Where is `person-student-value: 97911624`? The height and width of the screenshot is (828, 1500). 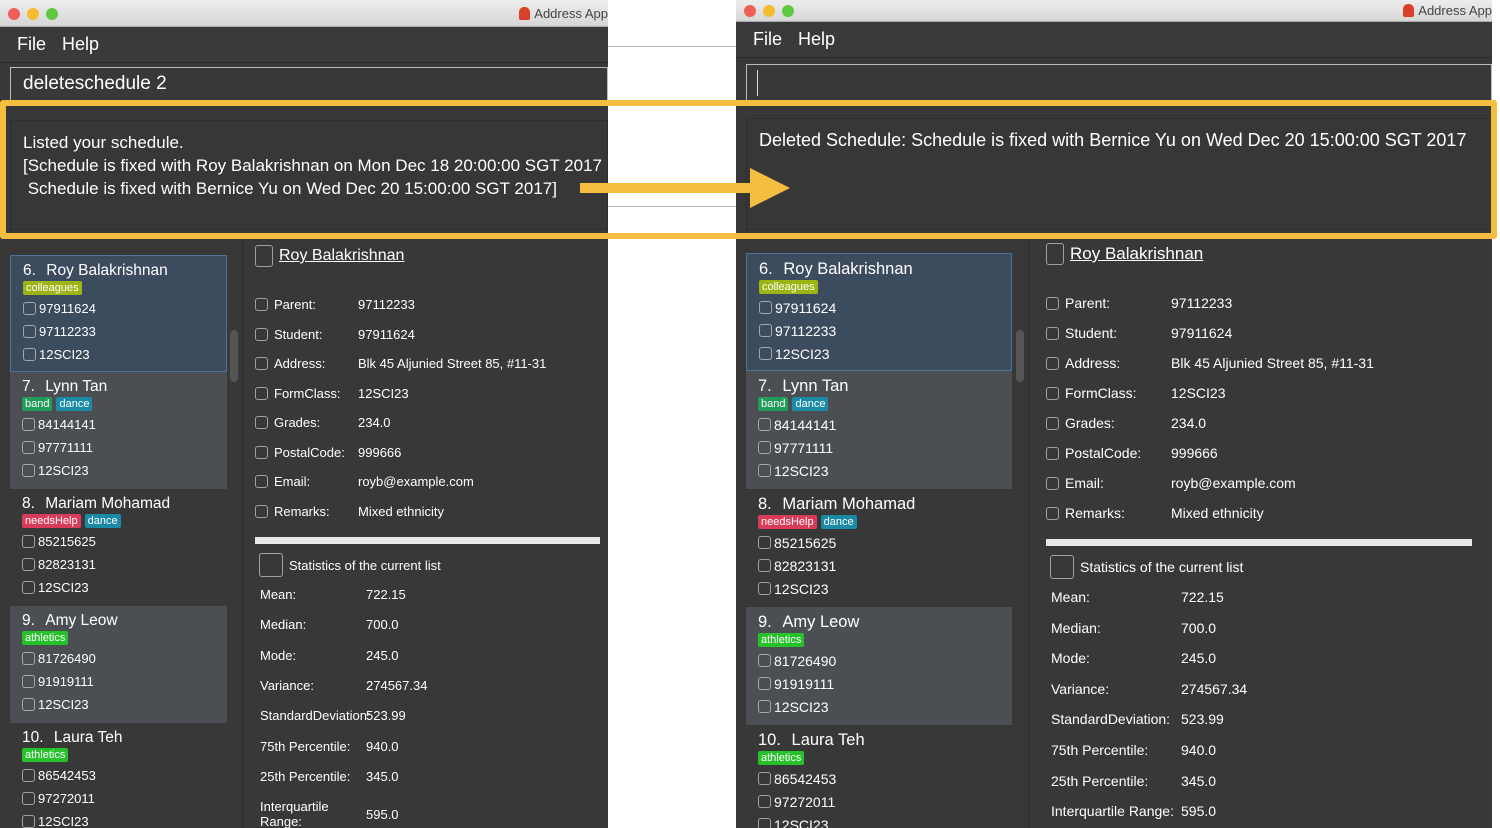
person-student-value: 97911624 is located at coordinates (806, 307).